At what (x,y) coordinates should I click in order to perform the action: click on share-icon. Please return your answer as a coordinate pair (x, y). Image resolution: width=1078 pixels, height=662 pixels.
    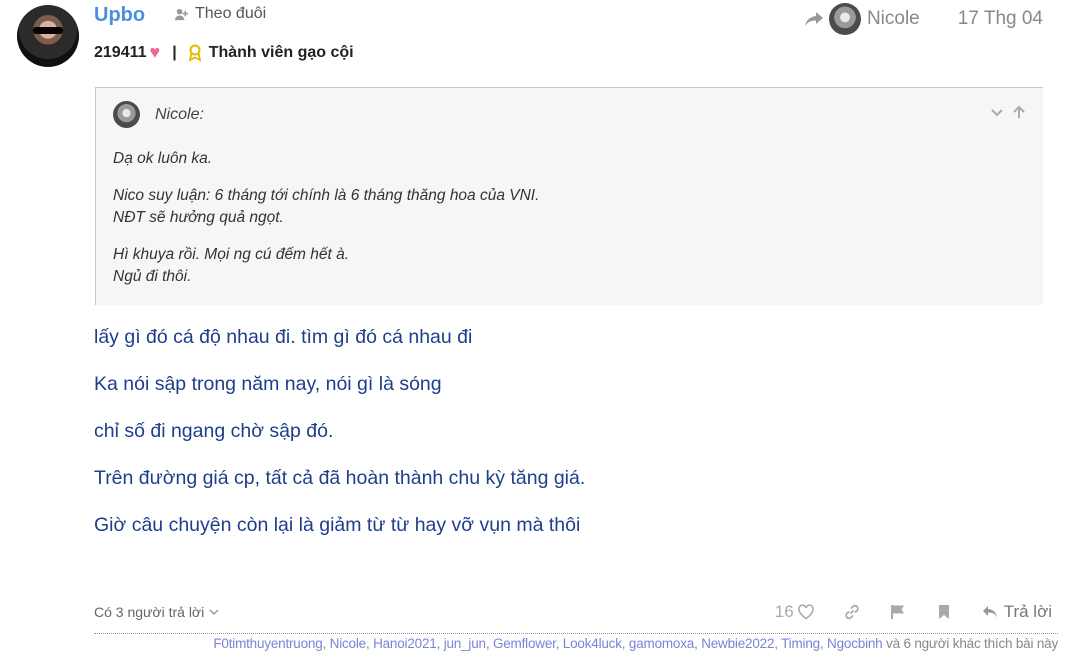
    Looking at the image, I should click on (814, 19).